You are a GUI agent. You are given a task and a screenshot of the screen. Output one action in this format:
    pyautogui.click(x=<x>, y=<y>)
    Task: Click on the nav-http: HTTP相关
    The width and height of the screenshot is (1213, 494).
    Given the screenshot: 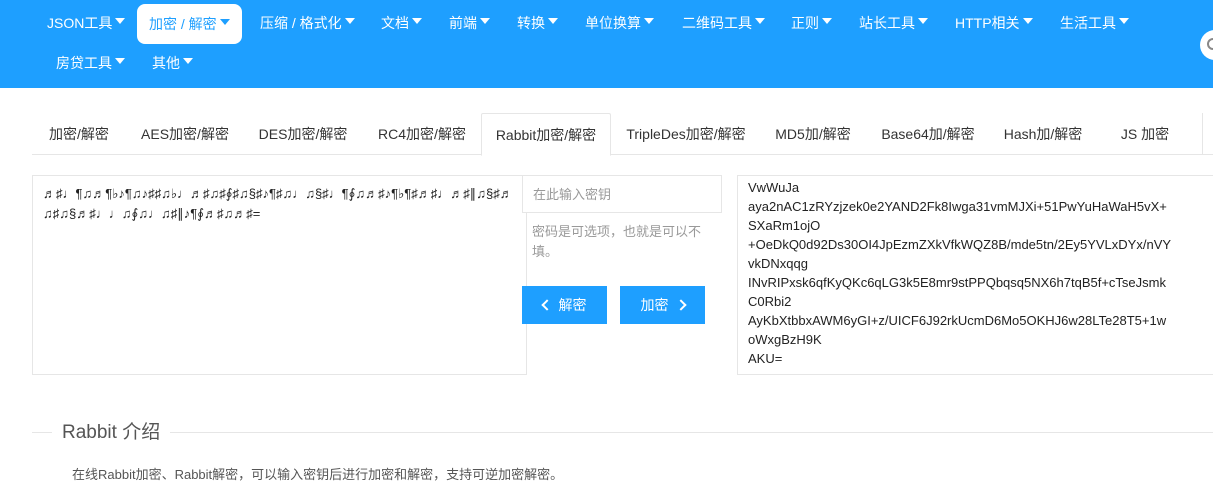 What is the action you would take?
    pyautogui.click(x=994, y=23)
    